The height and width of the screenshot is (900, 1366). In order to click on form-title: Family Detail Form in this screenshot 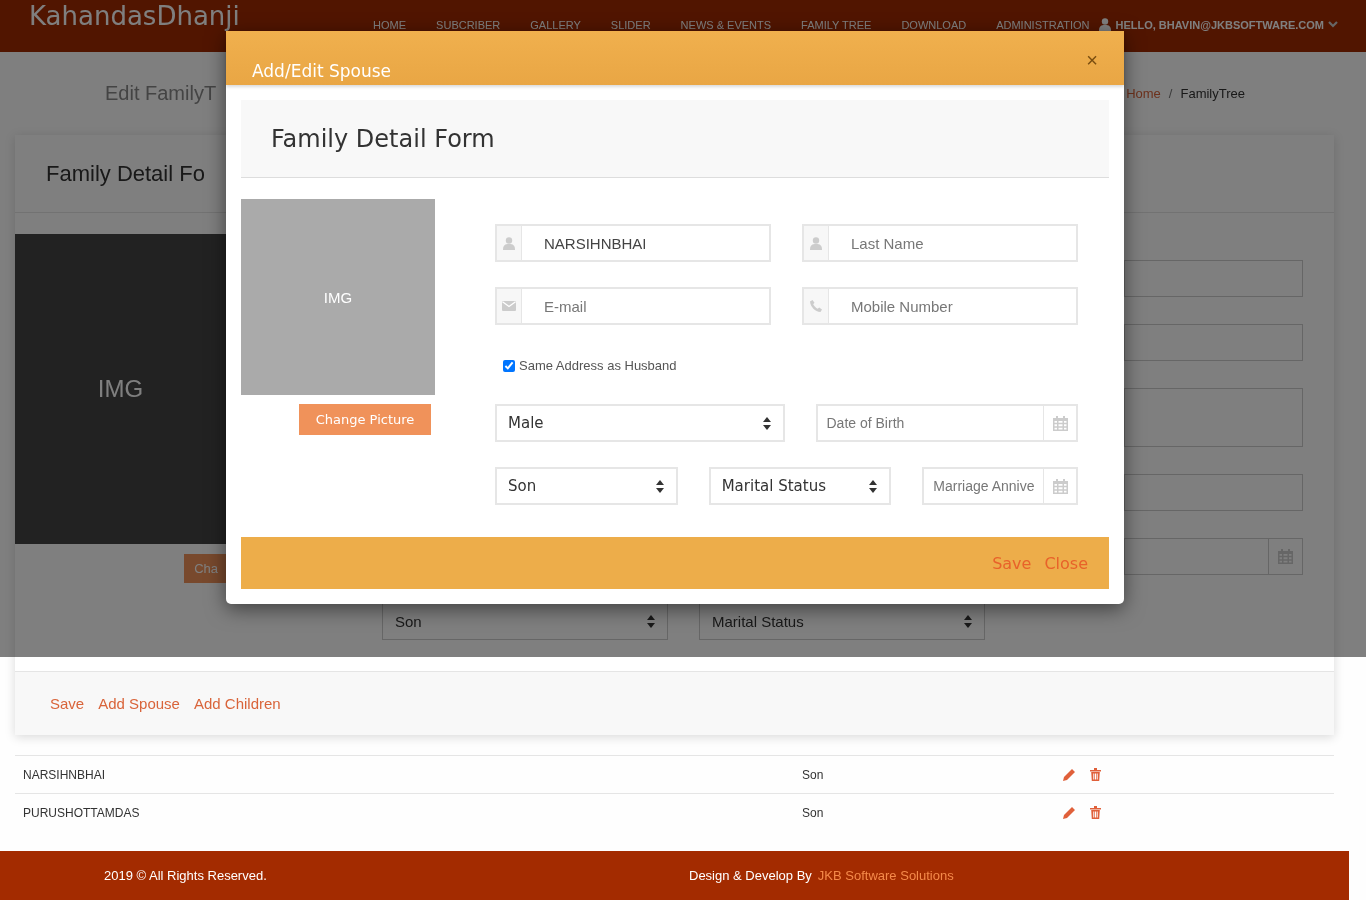, I will do `click(383, 138)`.